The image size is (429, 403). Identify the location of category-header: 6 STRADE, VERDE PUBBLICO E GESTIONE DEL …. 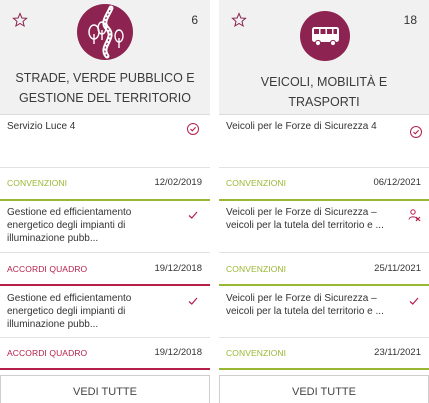
(105, 57).